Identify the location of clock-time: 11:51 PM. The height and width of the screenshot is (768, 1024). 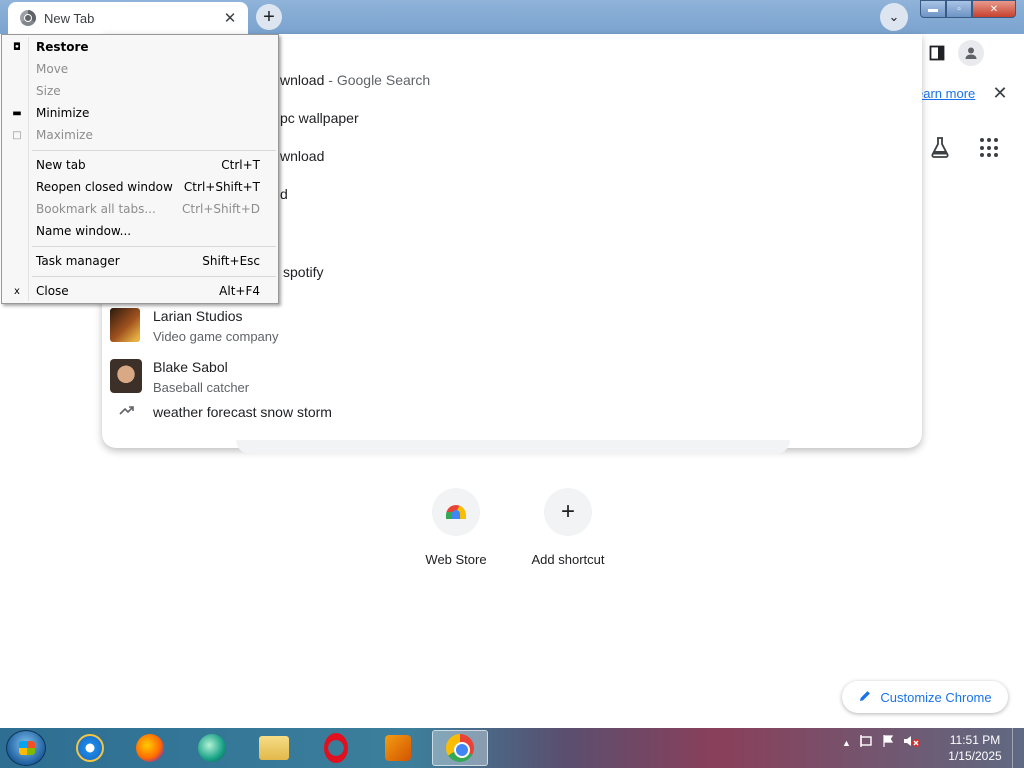
(975, 740).